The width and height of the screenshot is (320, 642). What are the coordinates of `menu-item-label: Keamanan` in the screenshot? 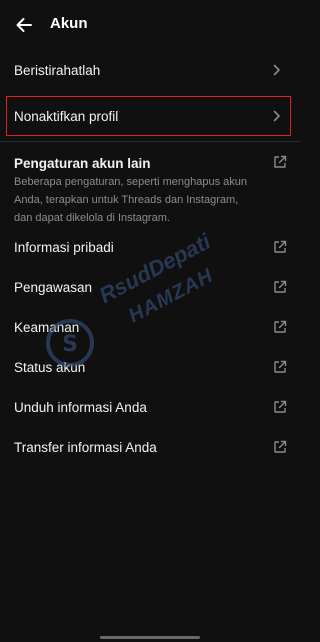 It's located at (47, 327).